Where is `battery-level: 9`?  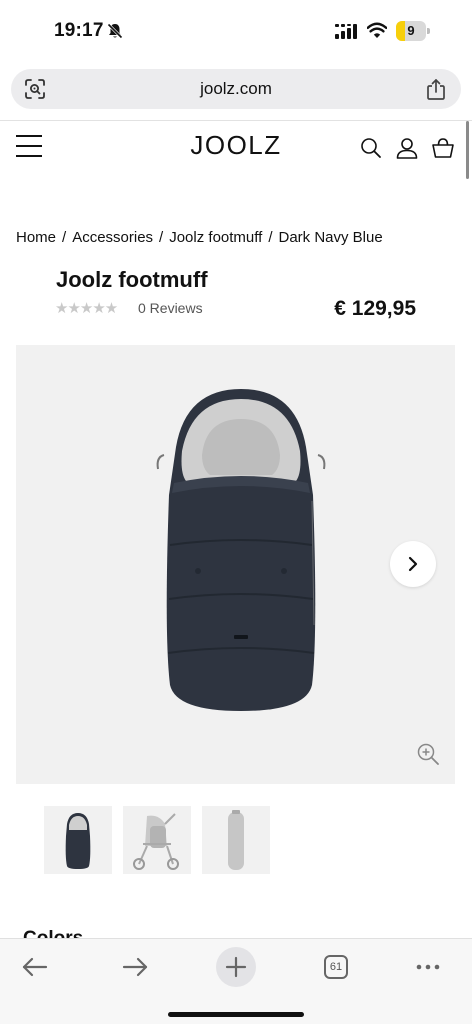 battery-level: 9 is located at coordinates (411, 30).